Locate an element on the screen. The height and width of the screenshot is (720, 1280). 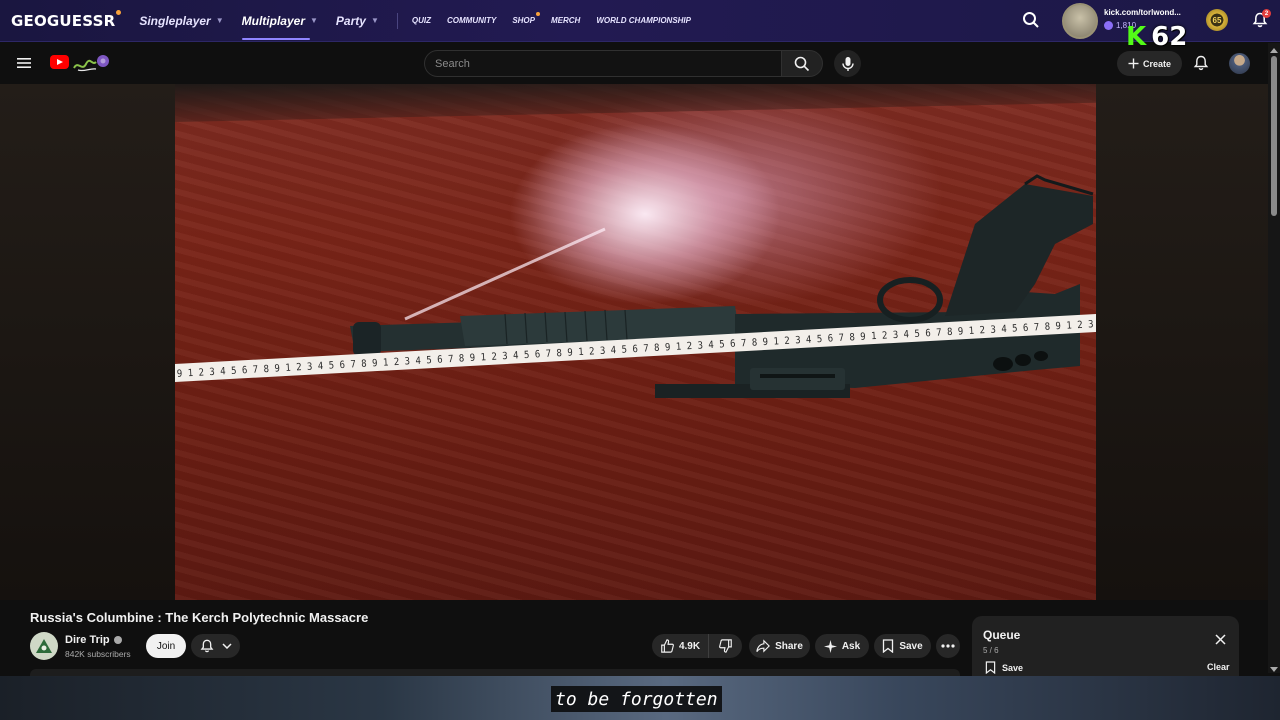
youtube-logo-icon is located at coordinates (59, 62).